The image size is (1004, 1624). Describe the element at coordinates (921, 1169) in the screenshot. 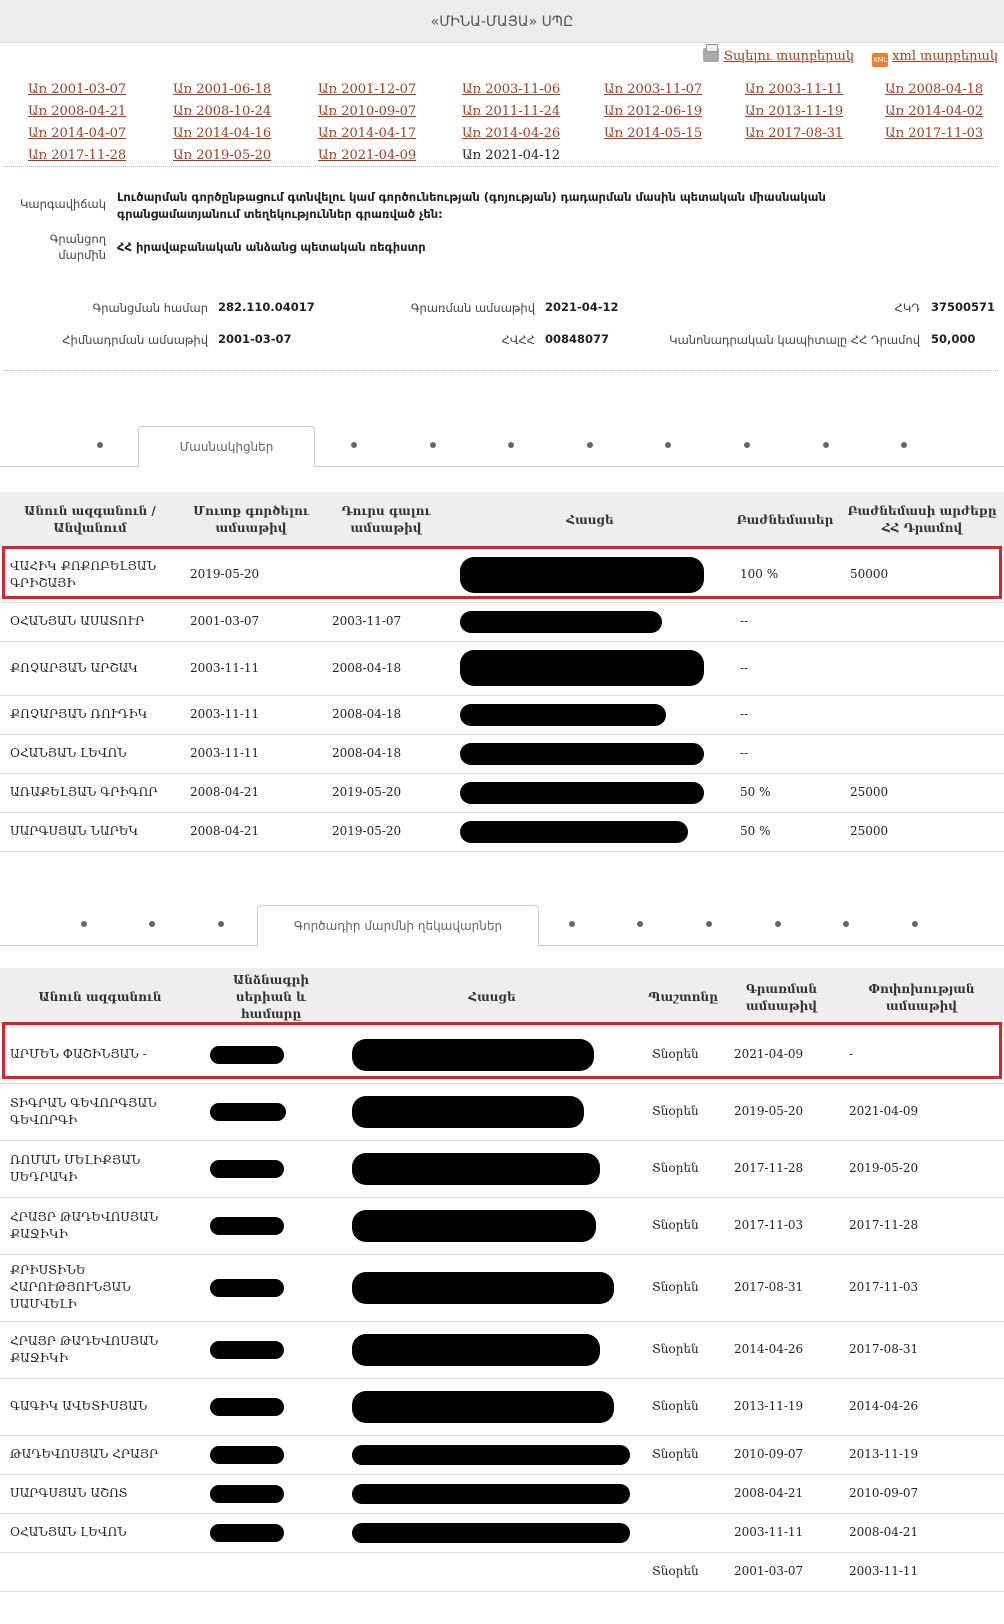

I see `manager-change-date: 2019-05-20` at that location.